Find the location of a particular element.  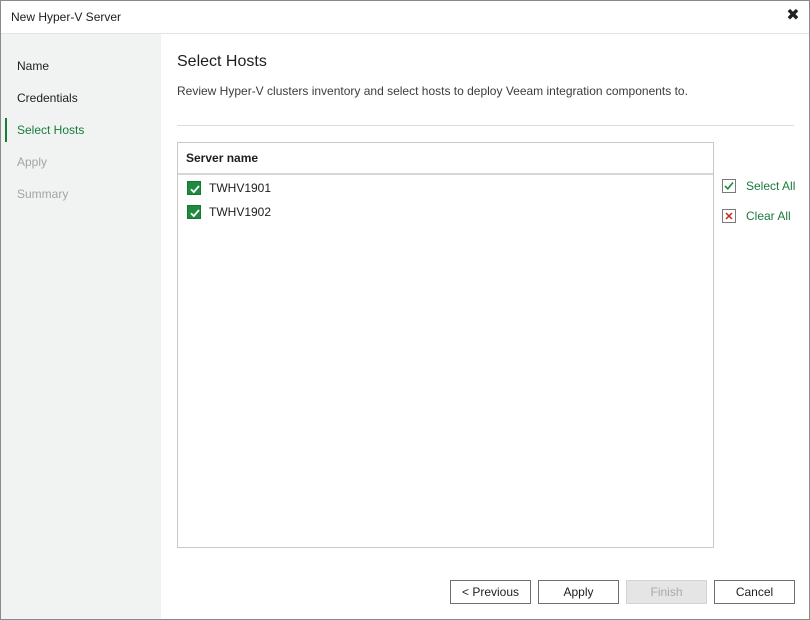

sidebar-item-apply: Apply is located at coordinates (32, 162).